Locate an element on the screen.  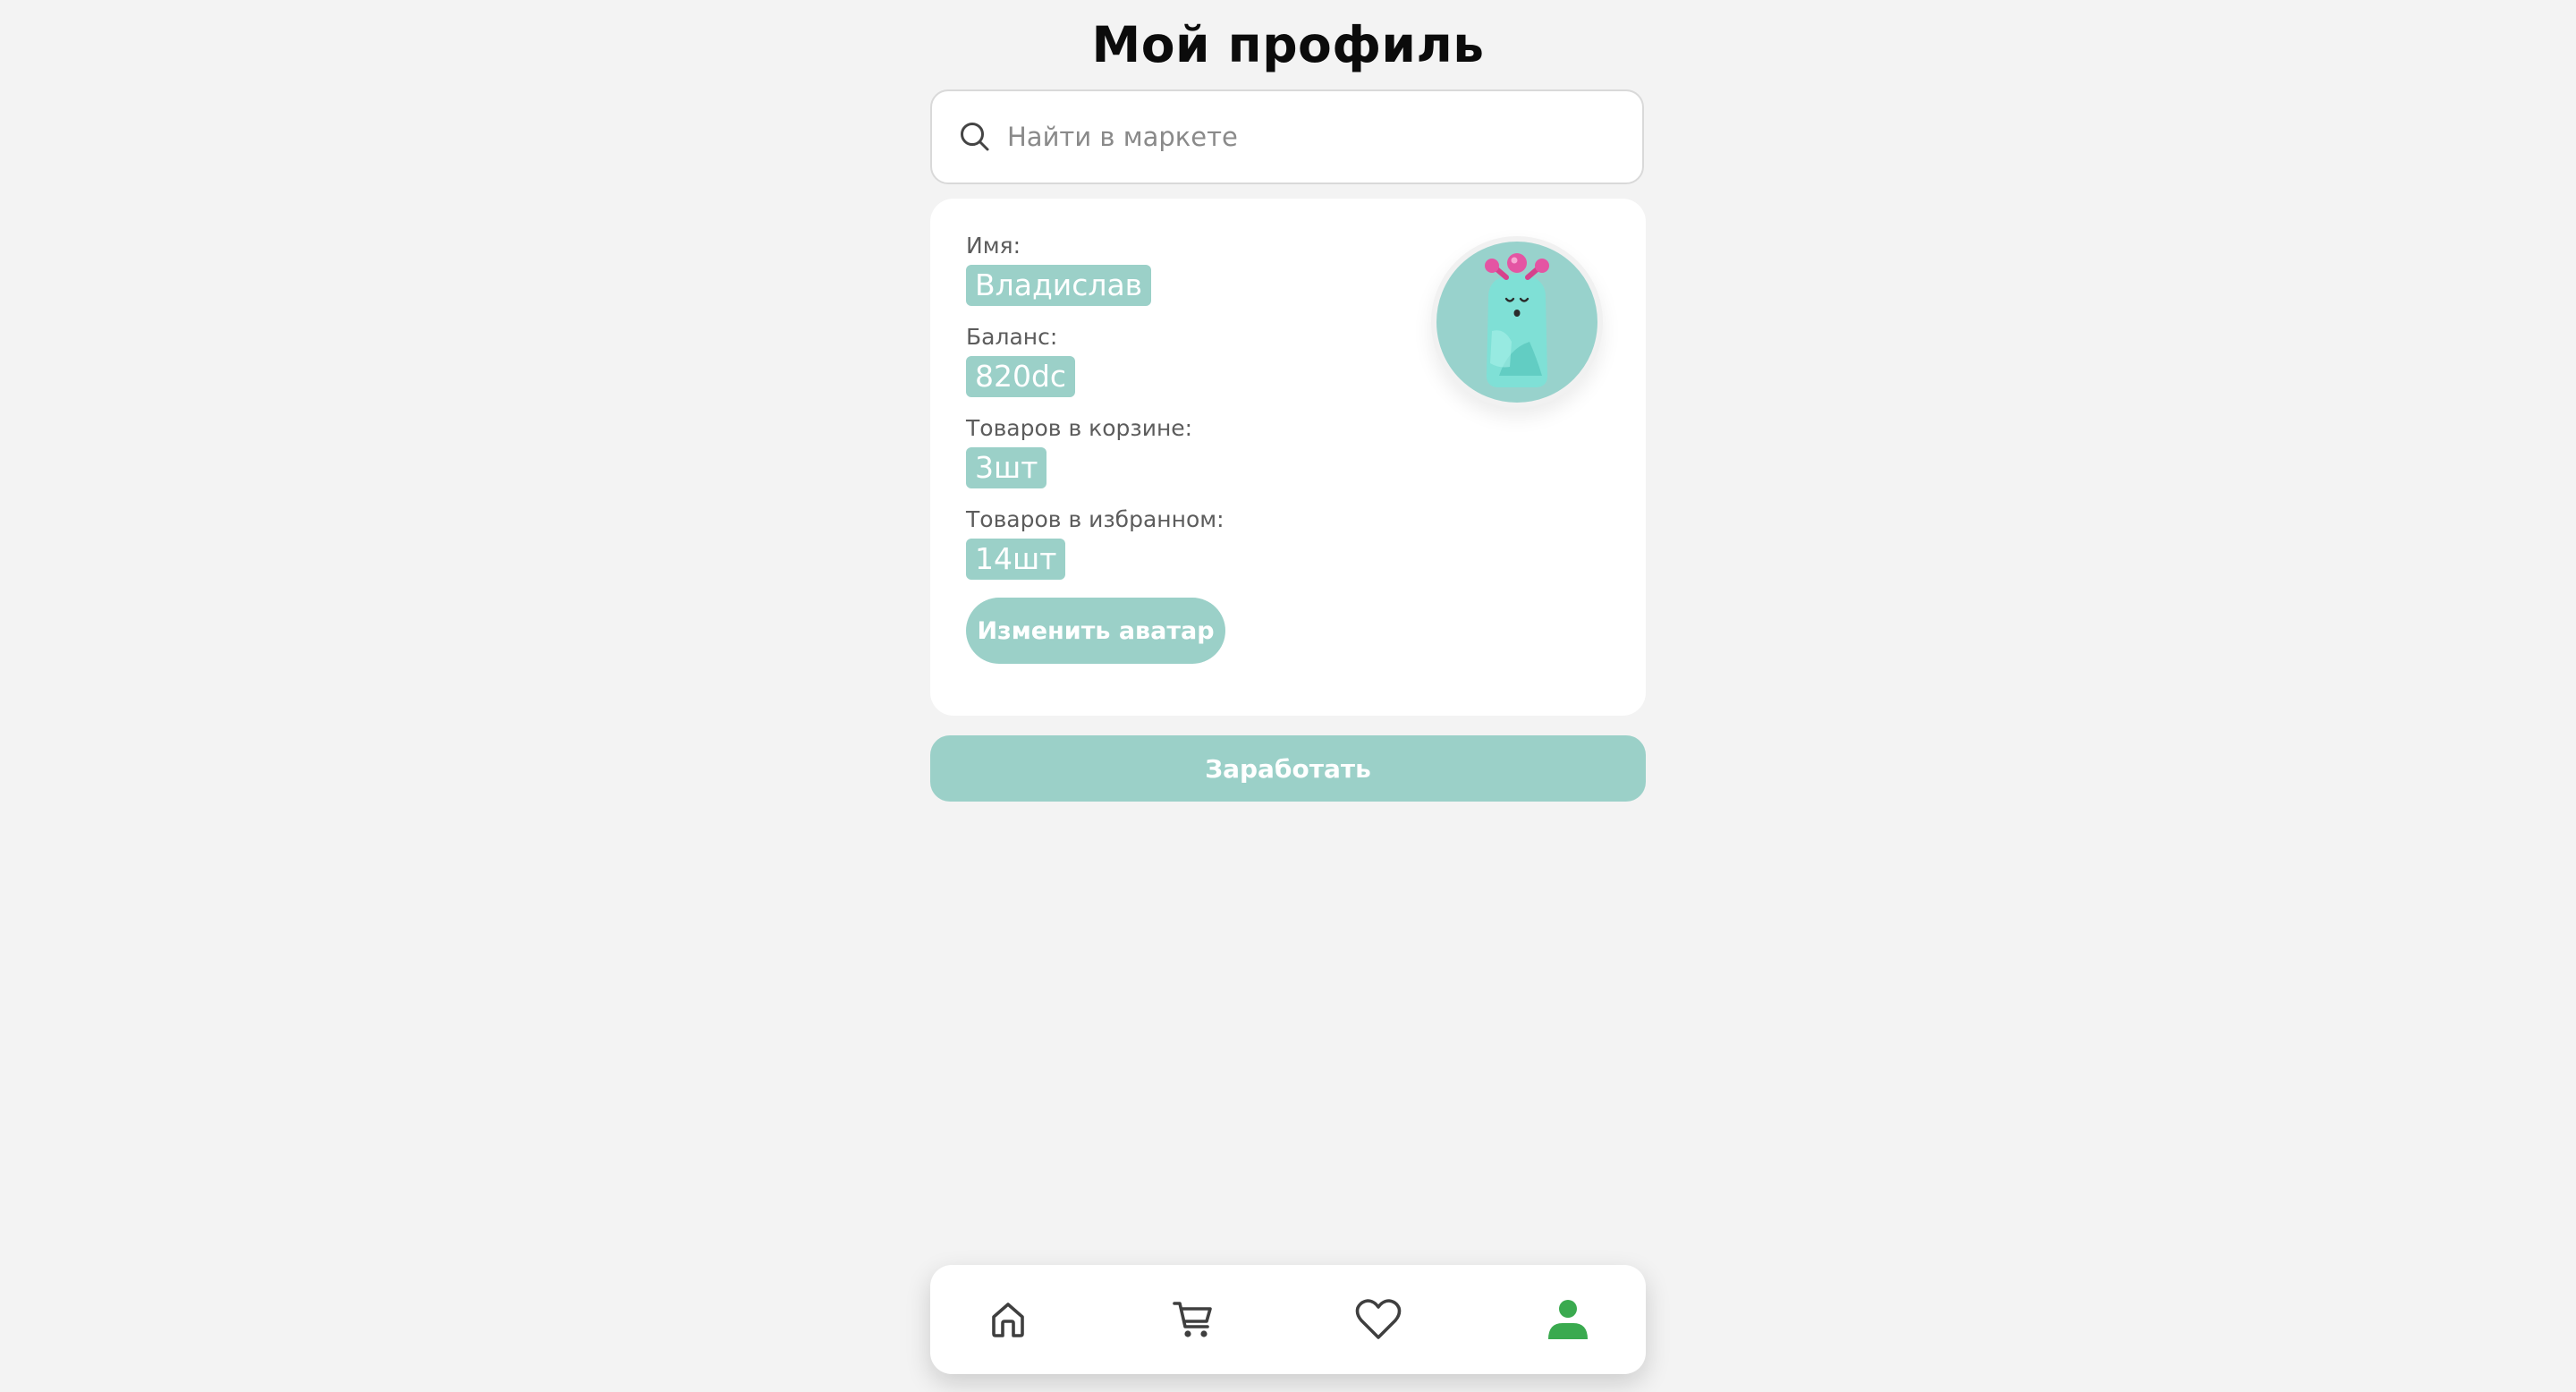
avatar is located at coordinates (1517, 322).